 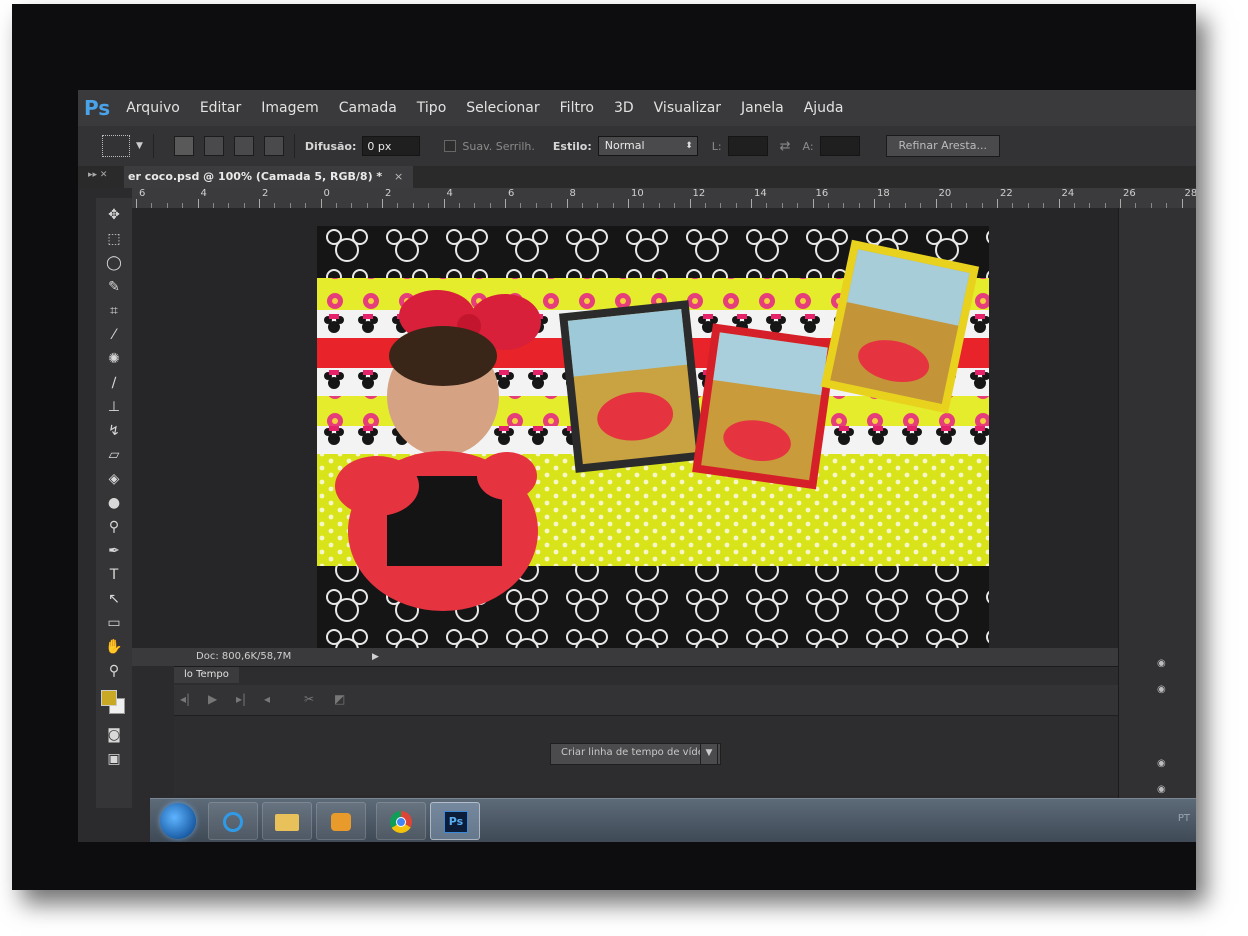 What do you see at coordinates (267, 699) in the screenshot?
I see `audio-icon: ◂` at bounding box center [267, 699].